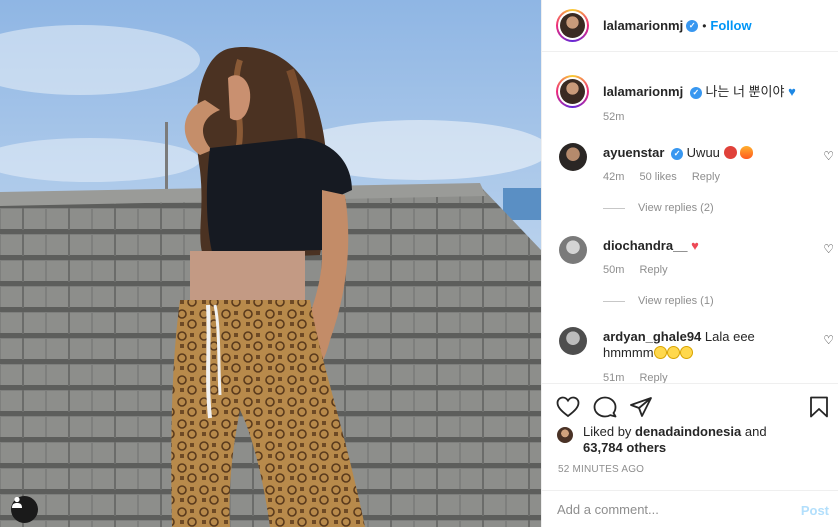 The image size is (838, 527). I want to click on user-tag-button, so click(24, 509).